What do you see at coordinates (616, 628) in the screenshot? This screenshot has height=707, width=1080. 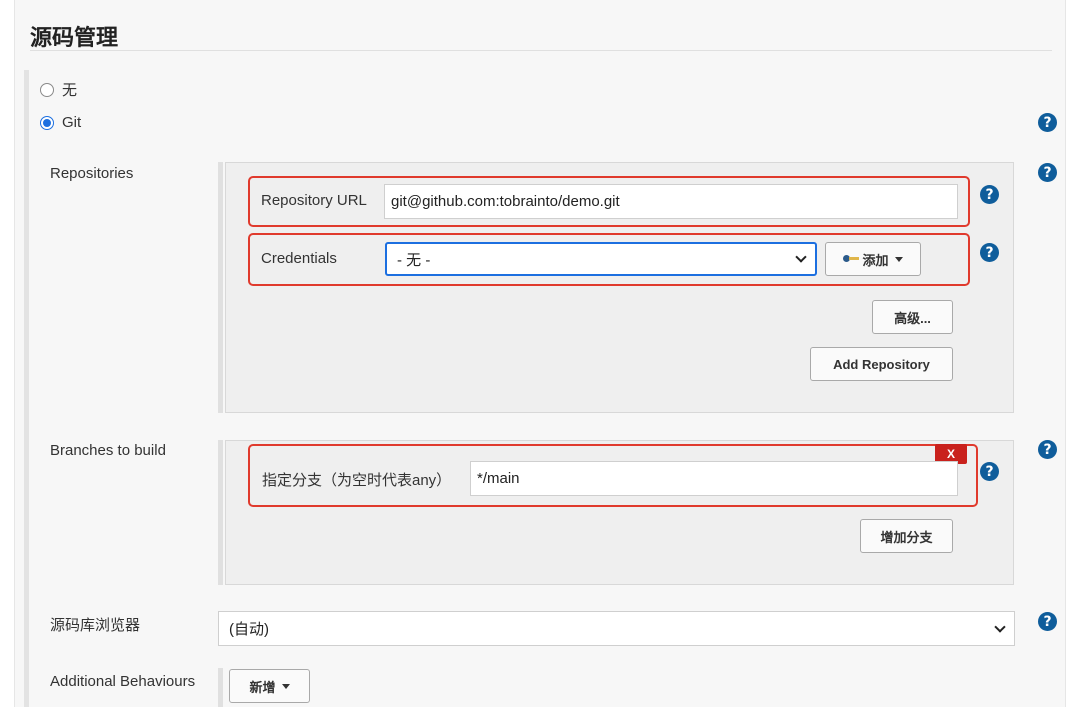 I see `repository-browser-select: (自动)` at bounding box center [616, 628].